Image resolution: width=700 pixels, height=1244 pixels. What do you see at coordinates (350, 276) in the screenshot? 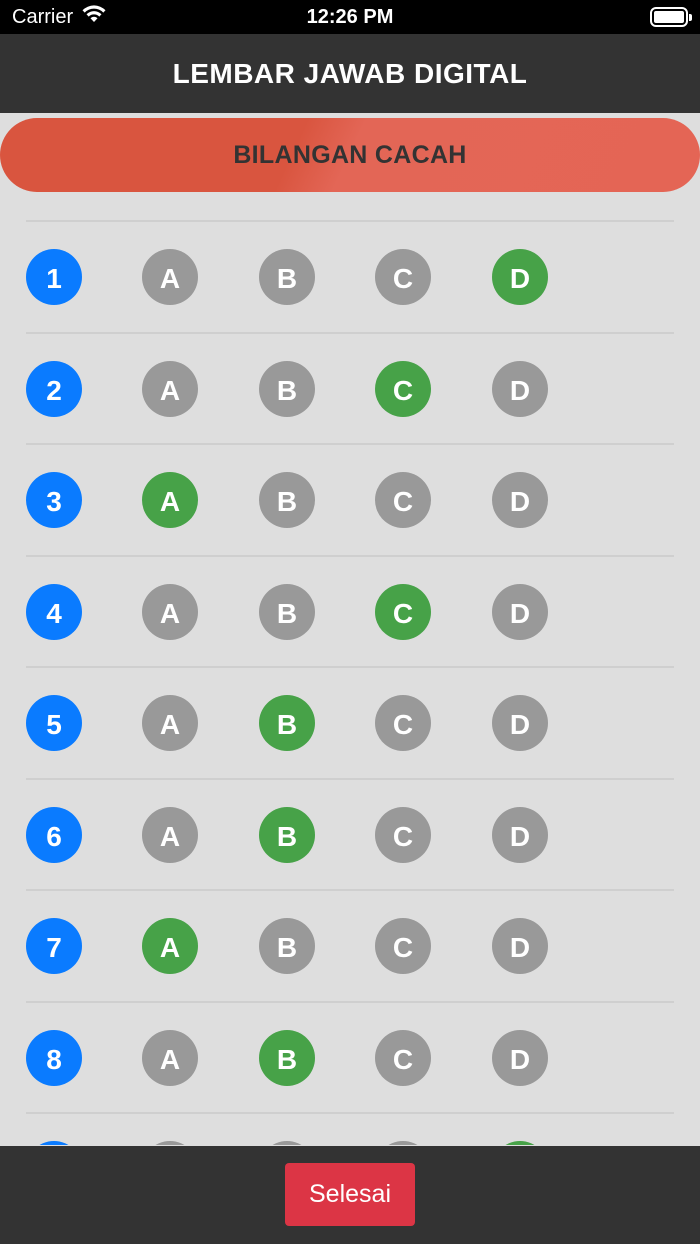
I see `answer-row: 1 A B C D` at bounding box center [350, 276].